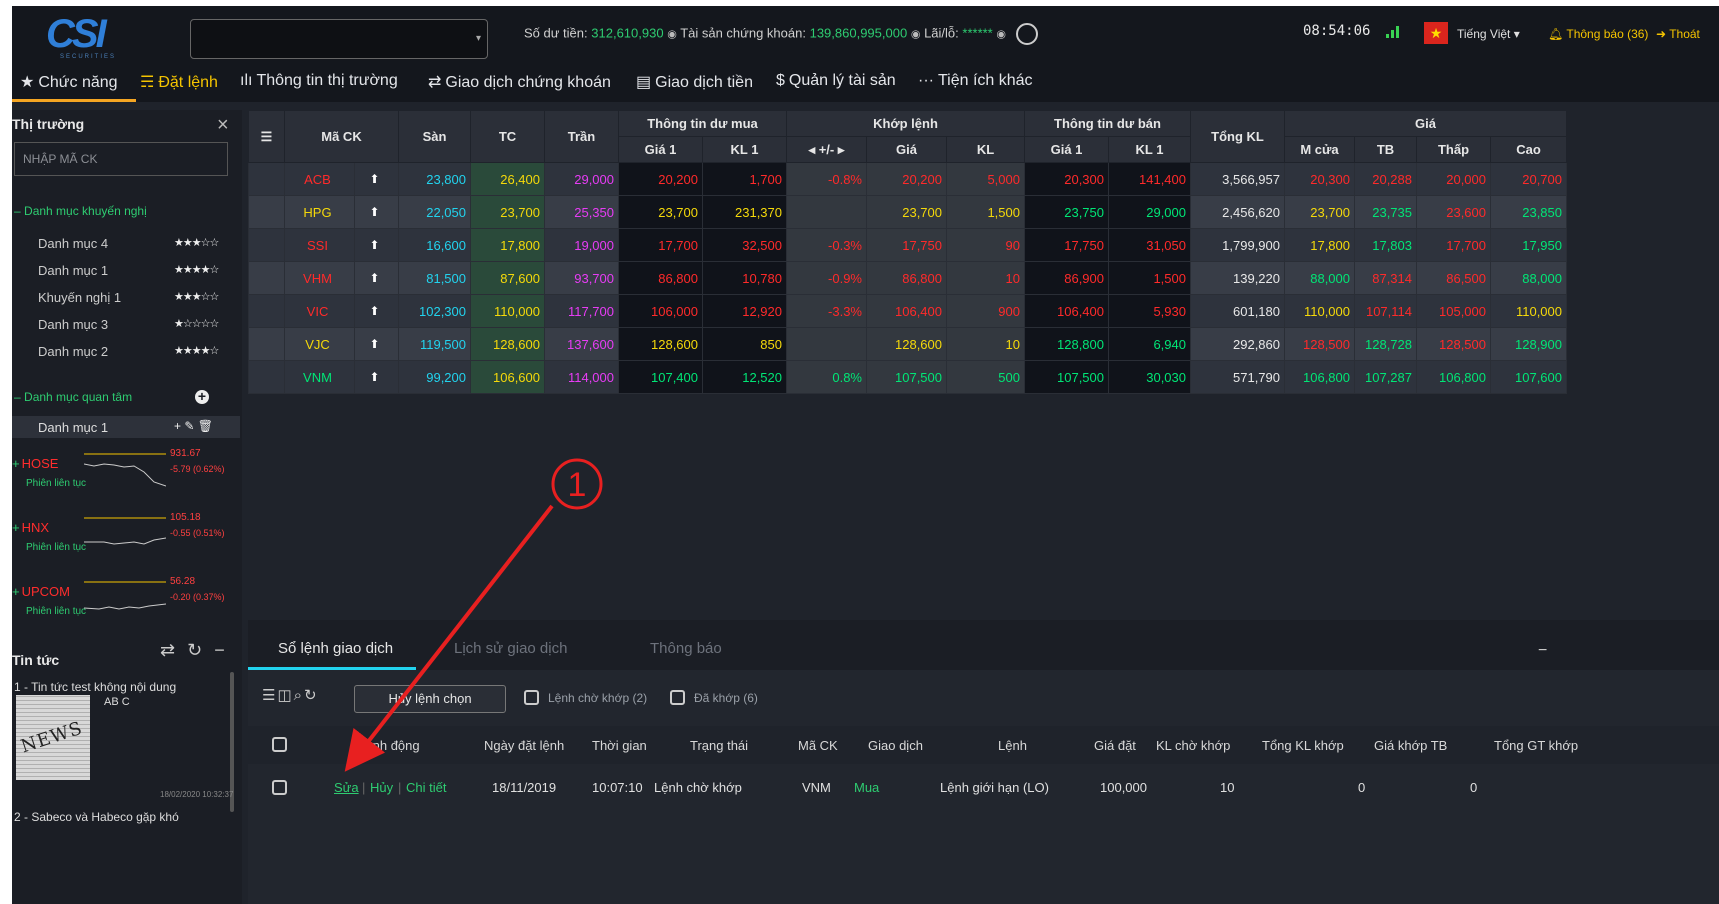  Describe the element at coordinates (95, 687) in the screenshot. I see `news-item-title: 1 - Tin tức test không nội dung` at that location.